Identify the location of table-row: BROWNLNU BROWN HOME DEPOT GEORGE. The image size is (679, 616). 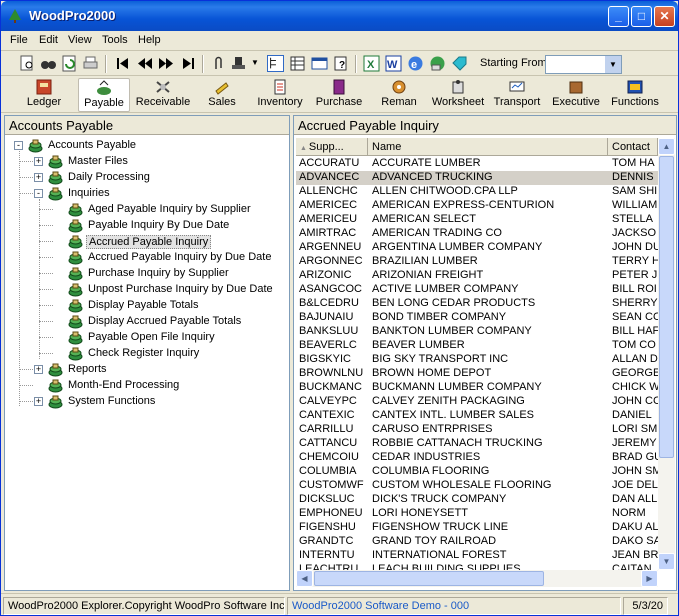
(477, 374).